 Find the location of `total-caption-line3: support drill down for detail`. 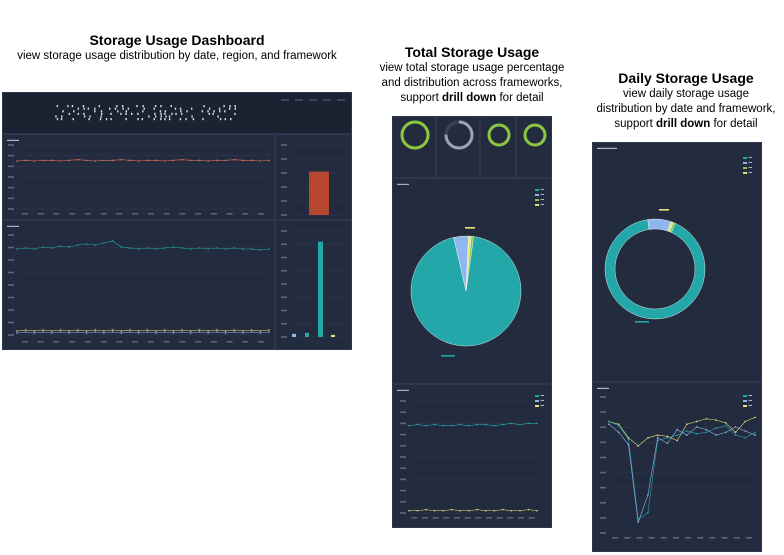

total-caption-line3: support drill down for detail is located at coordinates (472, 98).